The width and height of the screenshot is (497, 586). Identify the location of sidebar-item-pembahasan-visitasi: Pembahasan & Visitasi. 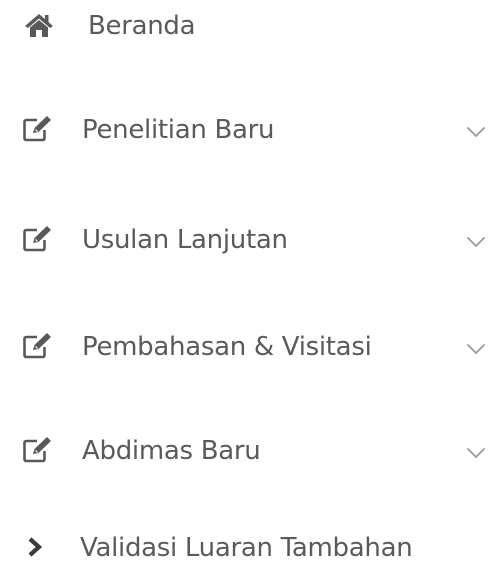
(248, 349).